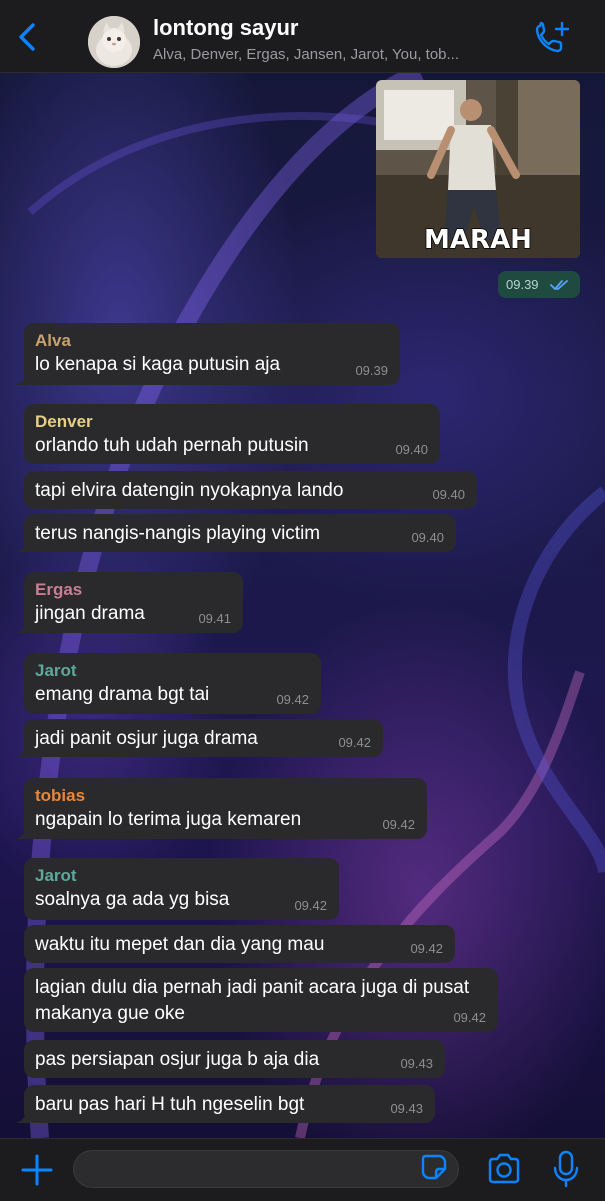 Image resolution: width=605 pixels, height=1201 pixels. I want to click on sender-name: Ergas, so click(59, 589).